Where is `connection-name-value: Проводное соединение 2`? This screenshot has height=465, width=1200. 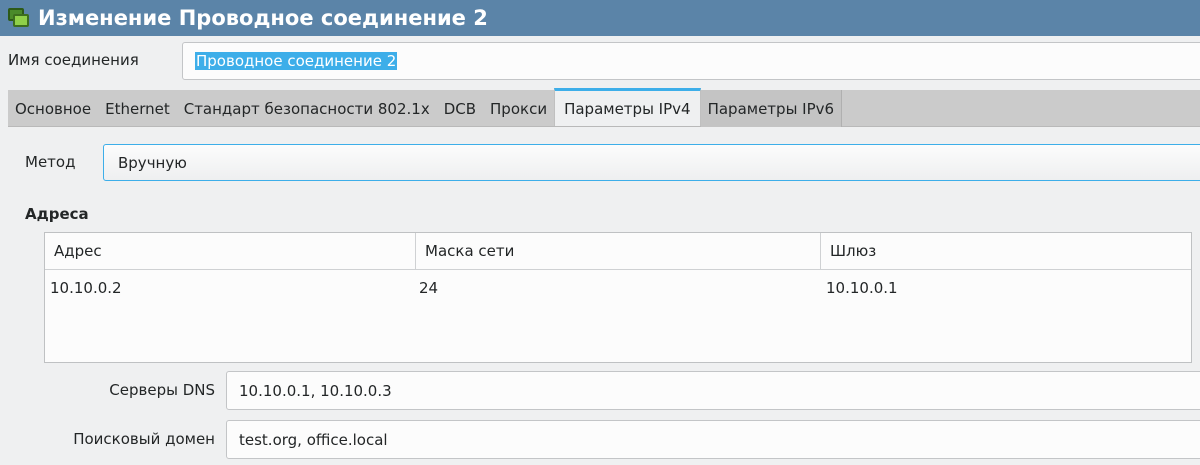
connection-name-value: Проводное соединение 2 is located at coordinates (296, 61).